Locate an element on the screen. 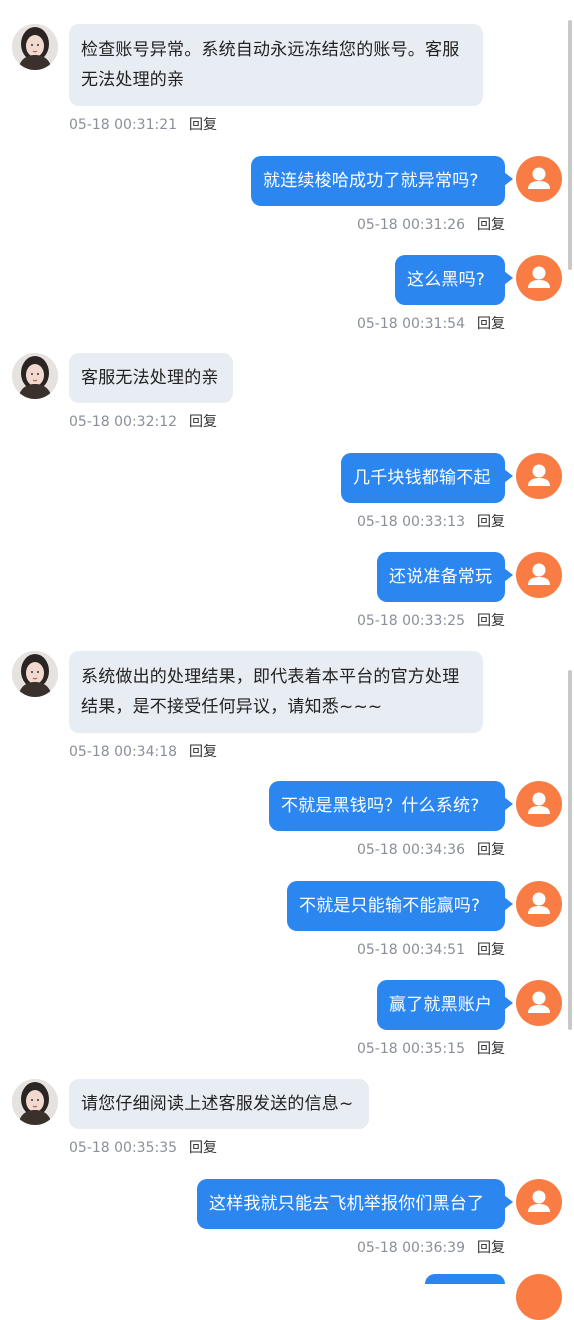  message-bubble: 赢了就黑账户 is located at coordinates (445, 1005).